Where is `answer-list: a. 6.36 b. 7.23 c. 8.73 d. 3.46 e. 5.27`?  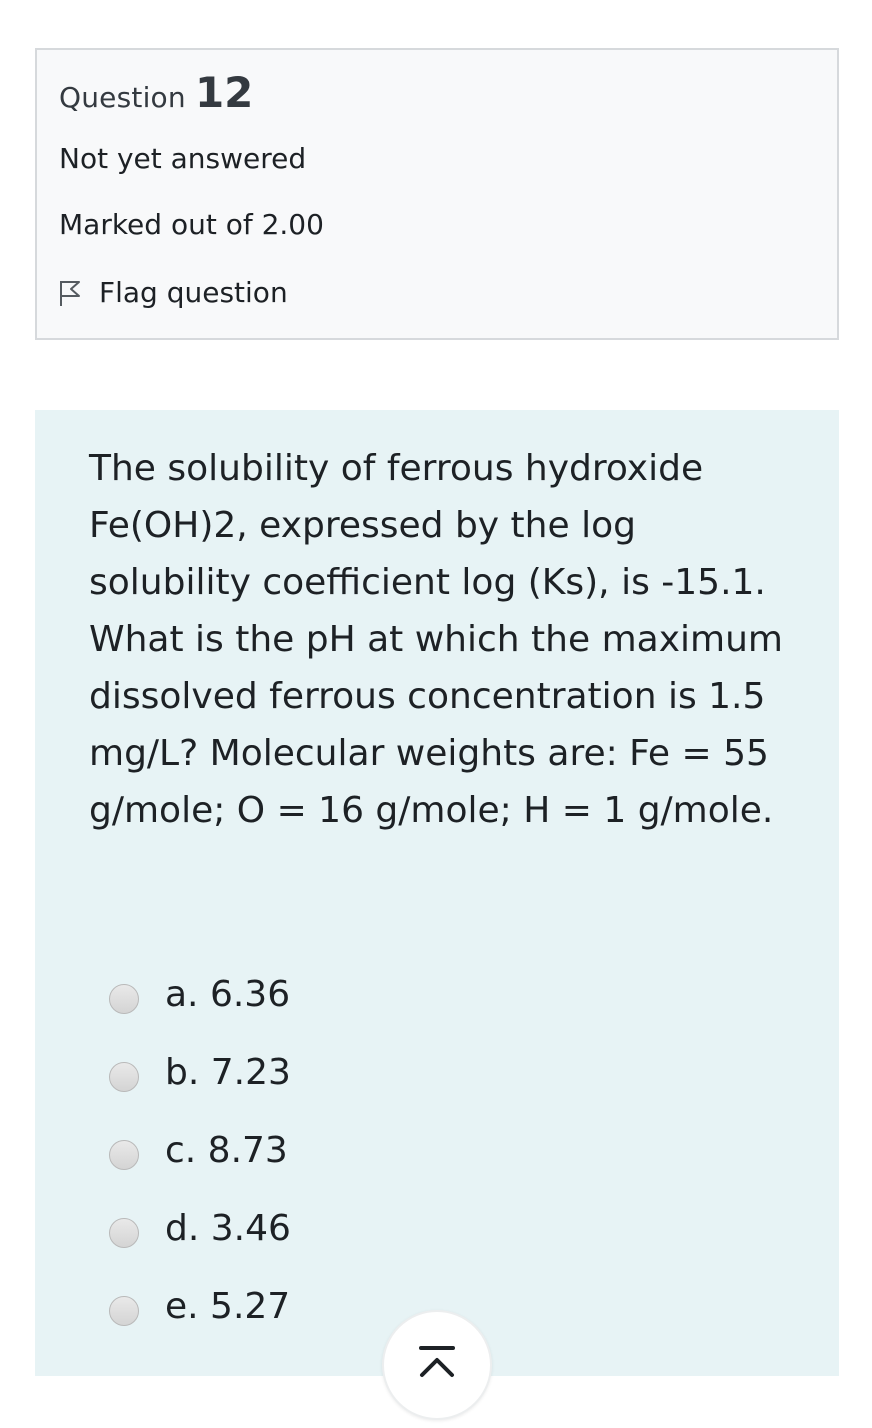
answer-list: a. 6.36 b. 7.23 c. 8.73 d. 3.46 e. 5.27 is located at coordinates (200, 1150).